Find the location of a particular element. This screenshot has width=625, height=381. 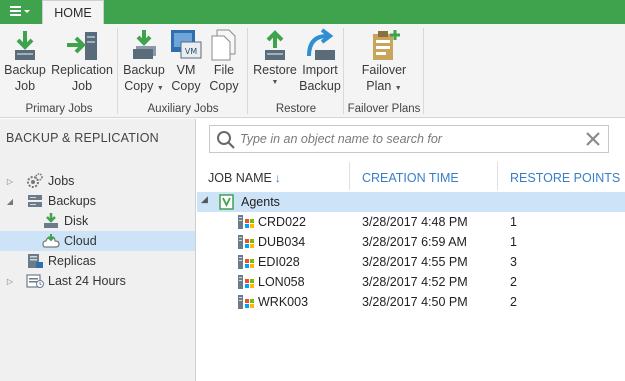

restore-icon is located at coordinates (275, 45).